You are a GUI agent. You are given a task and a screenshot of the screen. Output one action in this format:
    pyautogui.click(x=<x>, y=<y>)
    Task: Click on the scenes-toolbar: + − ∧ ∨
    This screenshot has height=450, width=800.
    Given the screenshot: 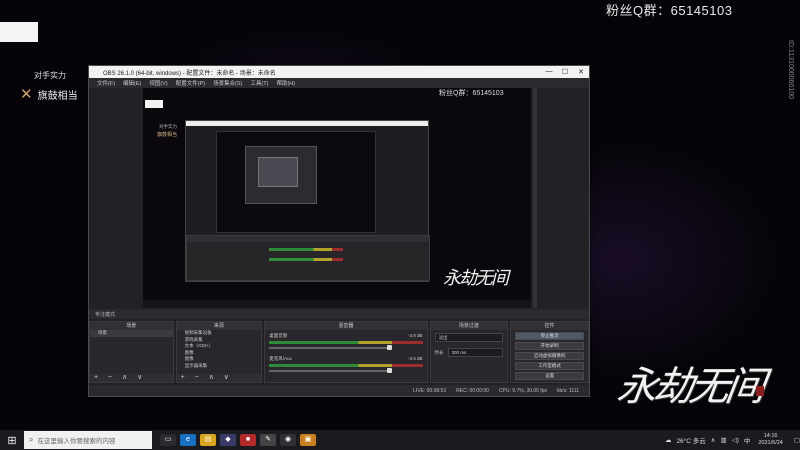 What is the action you would take?
    pyautogui.click(x=131, y=378)
    